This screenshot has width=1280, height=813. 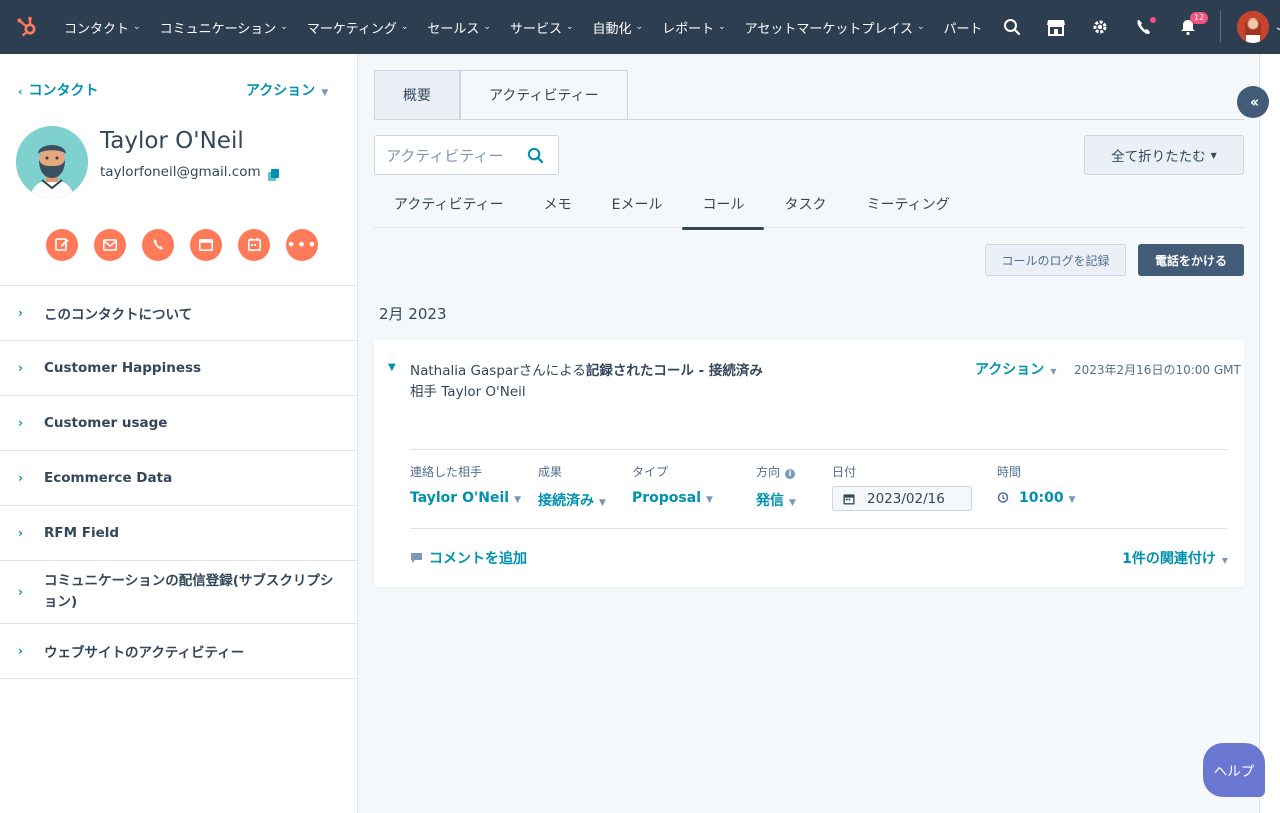 What do you see at coordinates (907, 204) in the screenshot?
I see `filter-tab-meetings: ミーティング` at bounding box center [907, 204].